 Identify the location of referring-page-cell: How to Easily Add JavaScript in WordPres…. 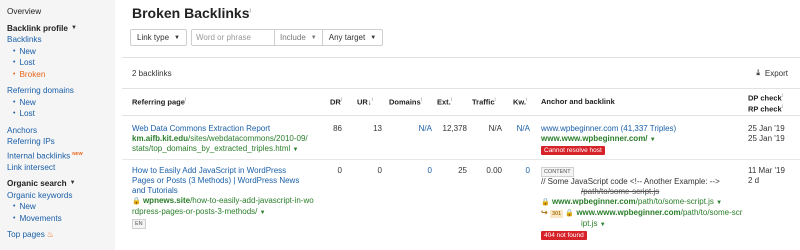
(229, 197).